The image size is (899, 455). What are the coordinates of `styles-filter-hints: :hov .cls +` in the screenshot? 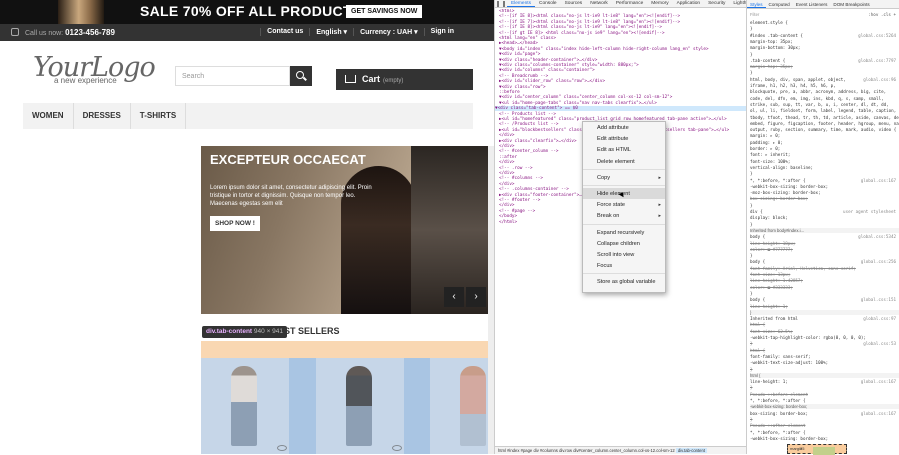 It's located at (882, 14).